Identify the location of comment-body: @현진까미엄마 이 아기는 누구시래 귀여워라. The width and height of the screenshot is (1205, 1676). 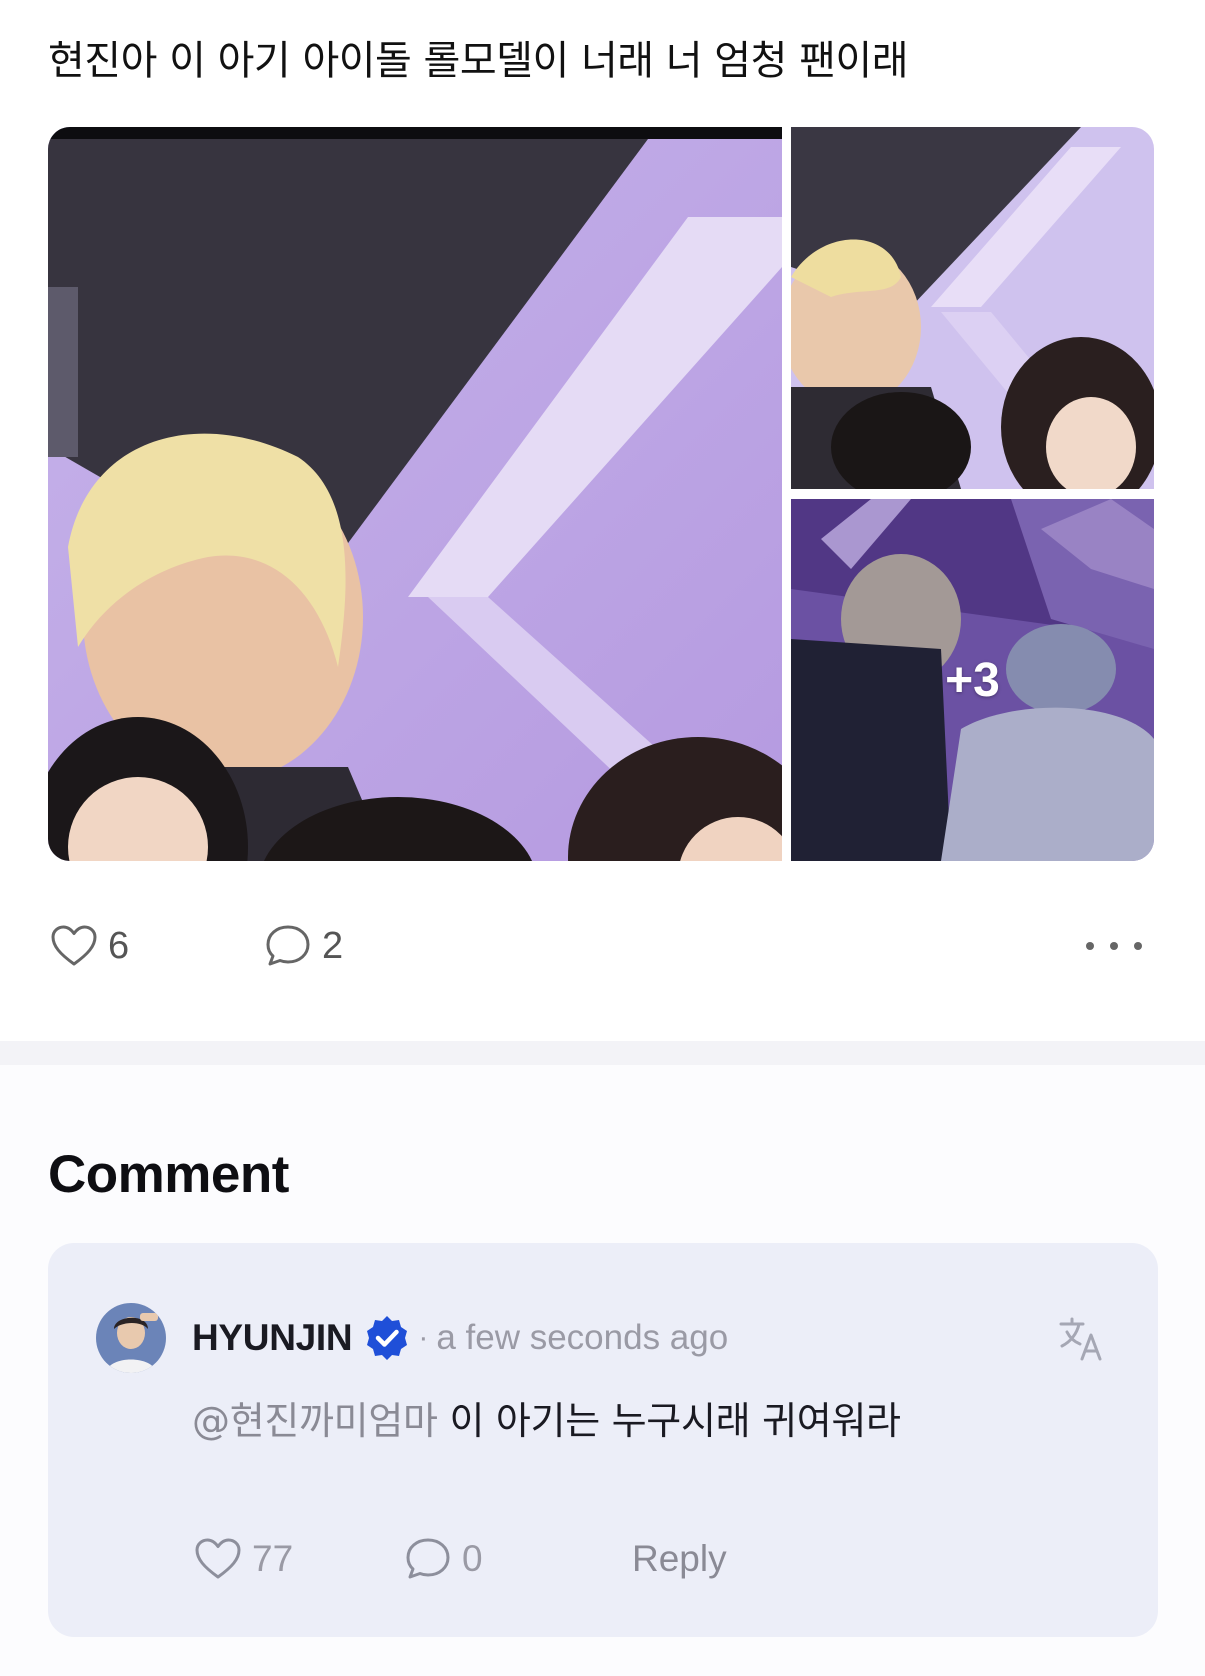
(546, 1421).